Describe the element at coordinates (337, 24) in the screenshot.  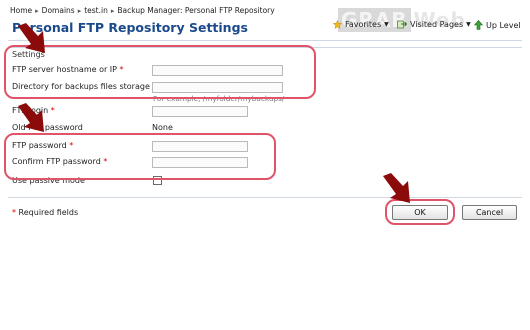
I see `star-icon` at that location.